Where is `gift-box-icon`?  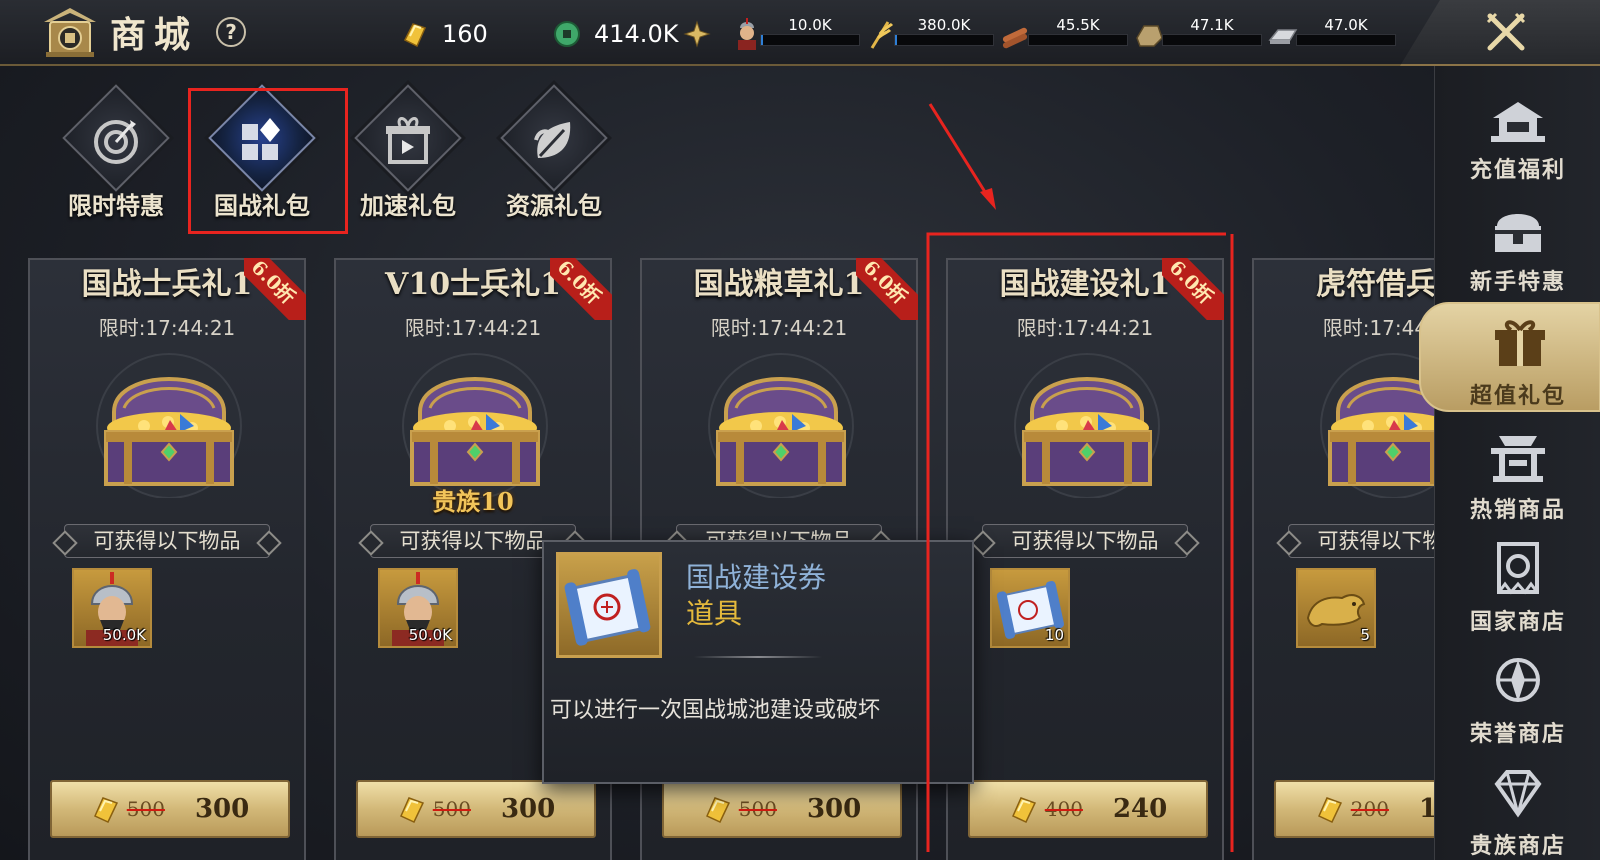
gift-box-icon is located at coordinates (1520, 343).